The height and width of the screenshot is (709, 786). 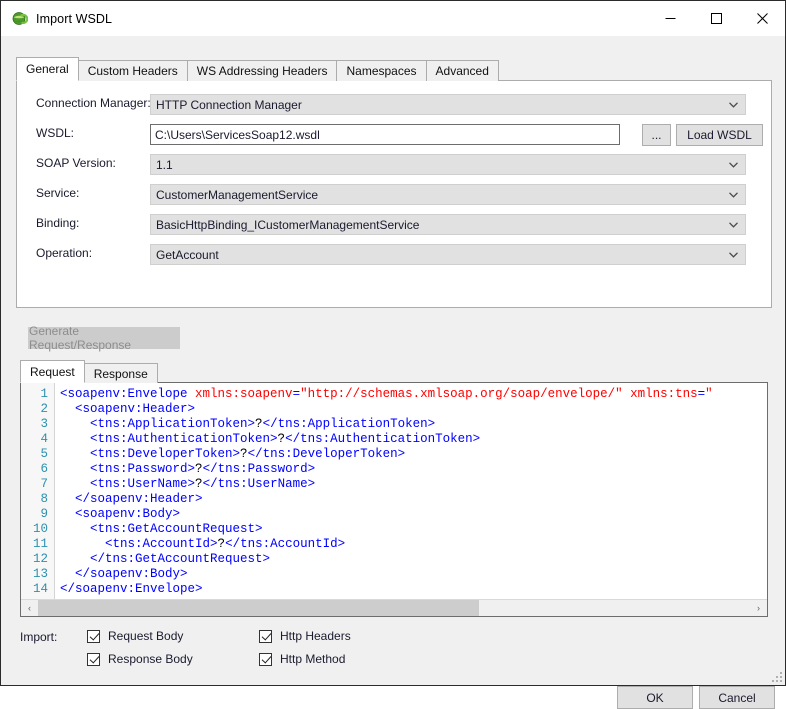 I want to click on code-token: </tns:ApplicationToken>, so click(x=349, y=424).